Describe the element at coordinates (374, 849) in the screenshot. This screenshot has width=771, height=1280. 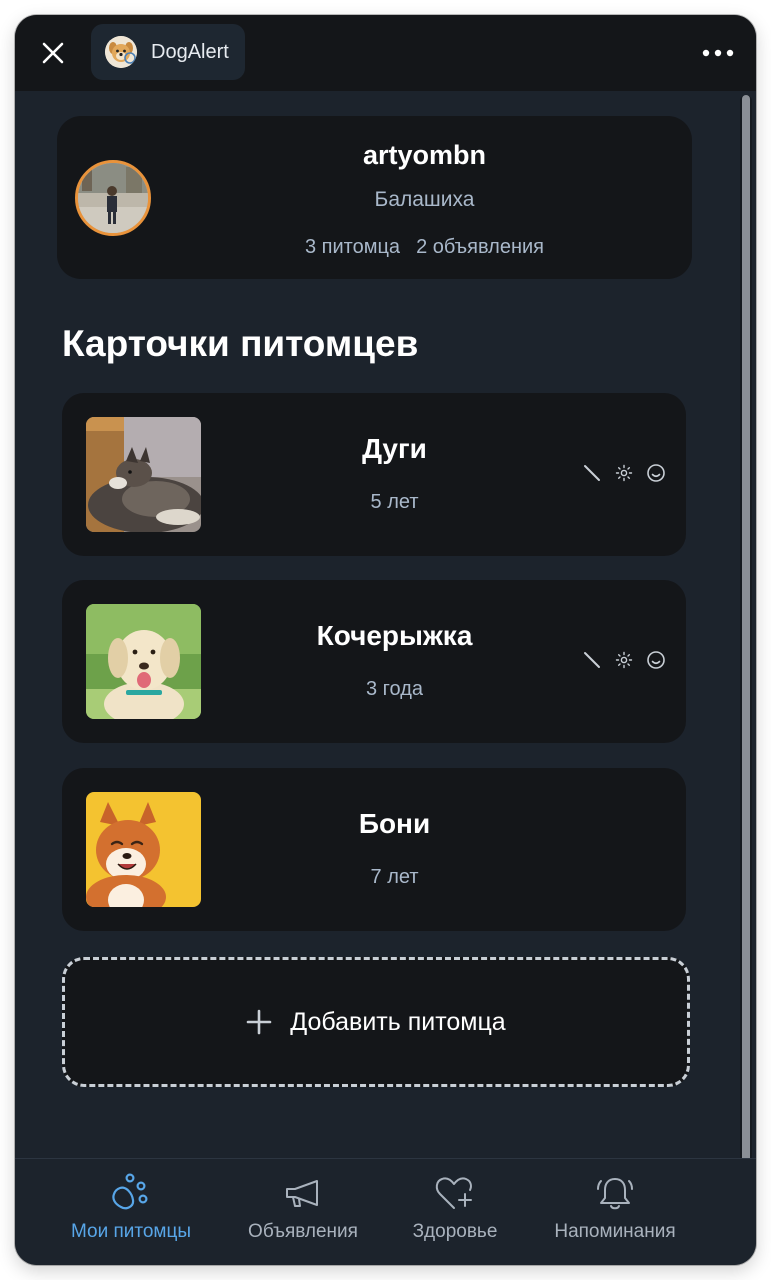
I see `pet-card: Бони 7 лет` at that location.